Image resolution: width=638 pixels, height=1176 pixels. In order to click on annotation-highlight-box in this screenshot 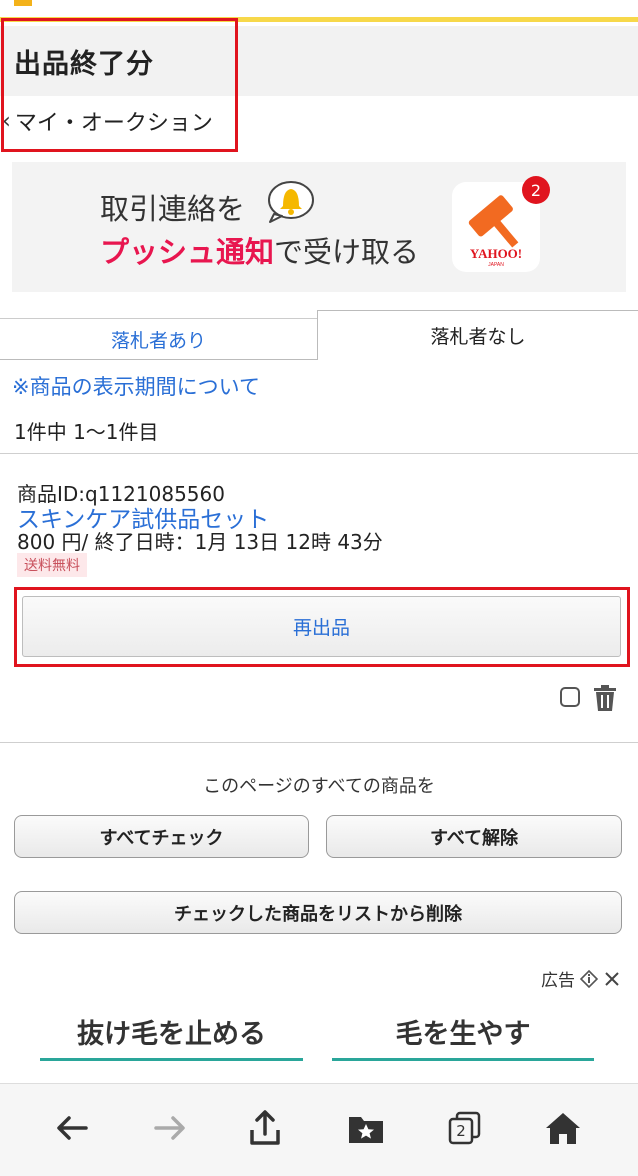, I will do `click(119, 85)`.